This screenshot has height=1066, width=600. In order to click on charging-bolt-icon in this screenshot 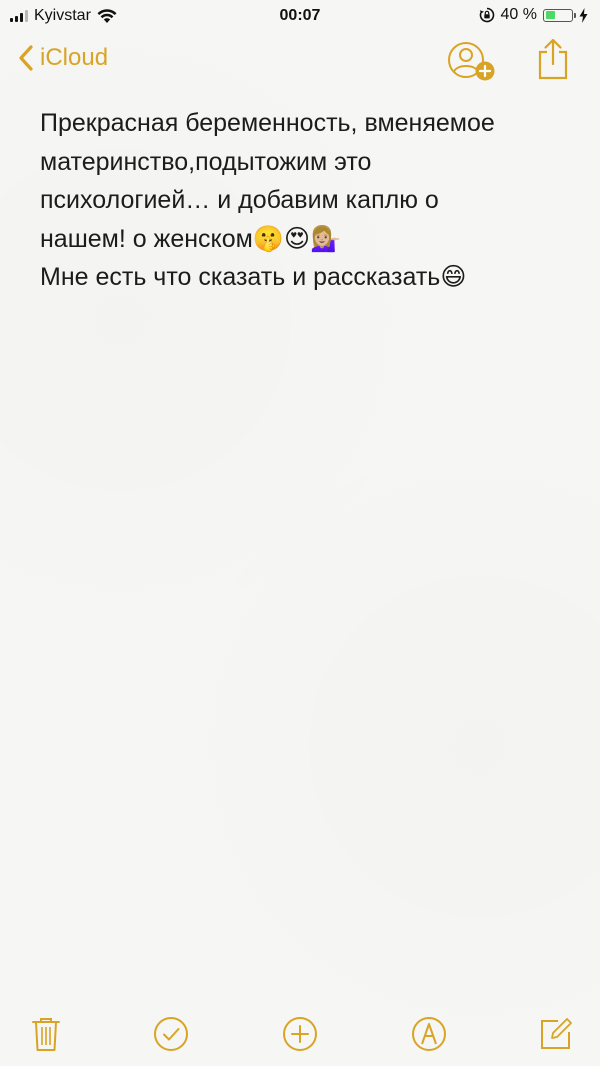, I will do `click(583, 15)`.